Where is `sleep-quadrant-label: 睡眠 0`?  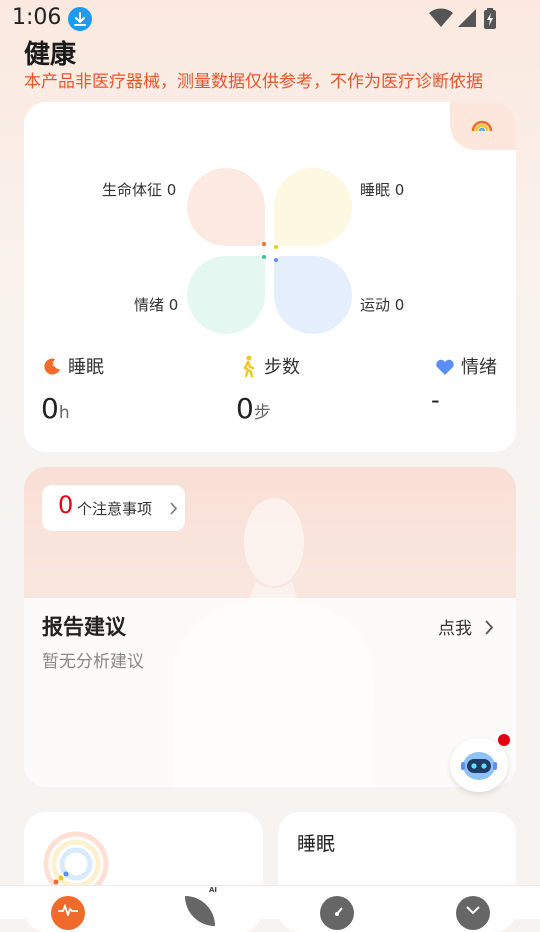
sleep-quadrant-label: 睡眠 0 is located at coordinates (382, 190).